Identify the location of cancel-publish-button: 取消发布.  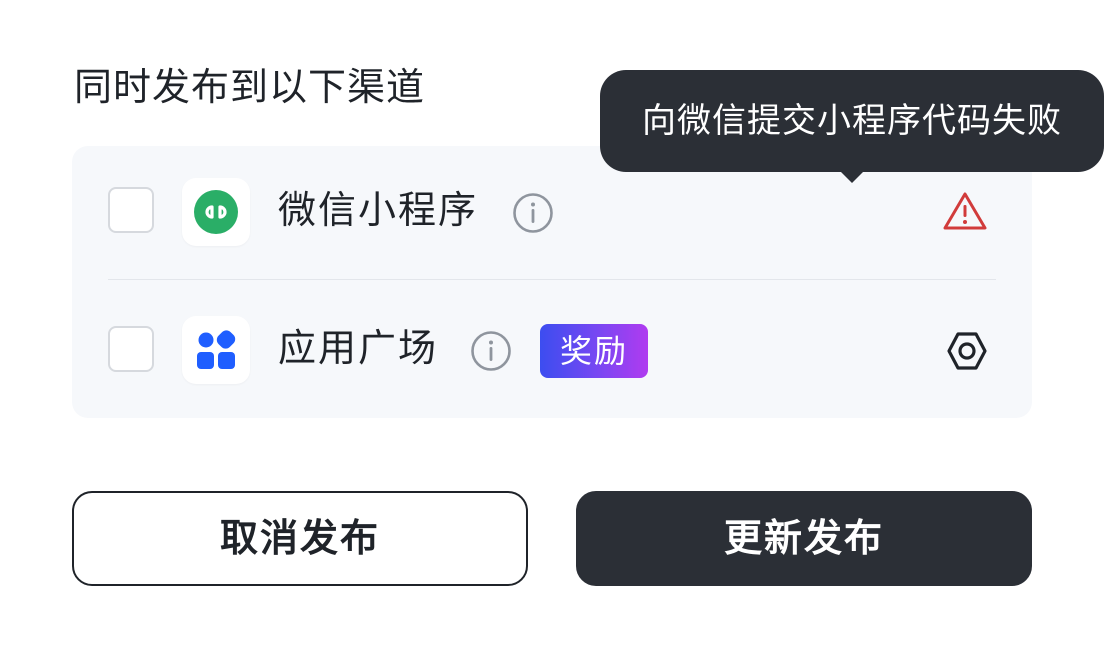
(300, 538).